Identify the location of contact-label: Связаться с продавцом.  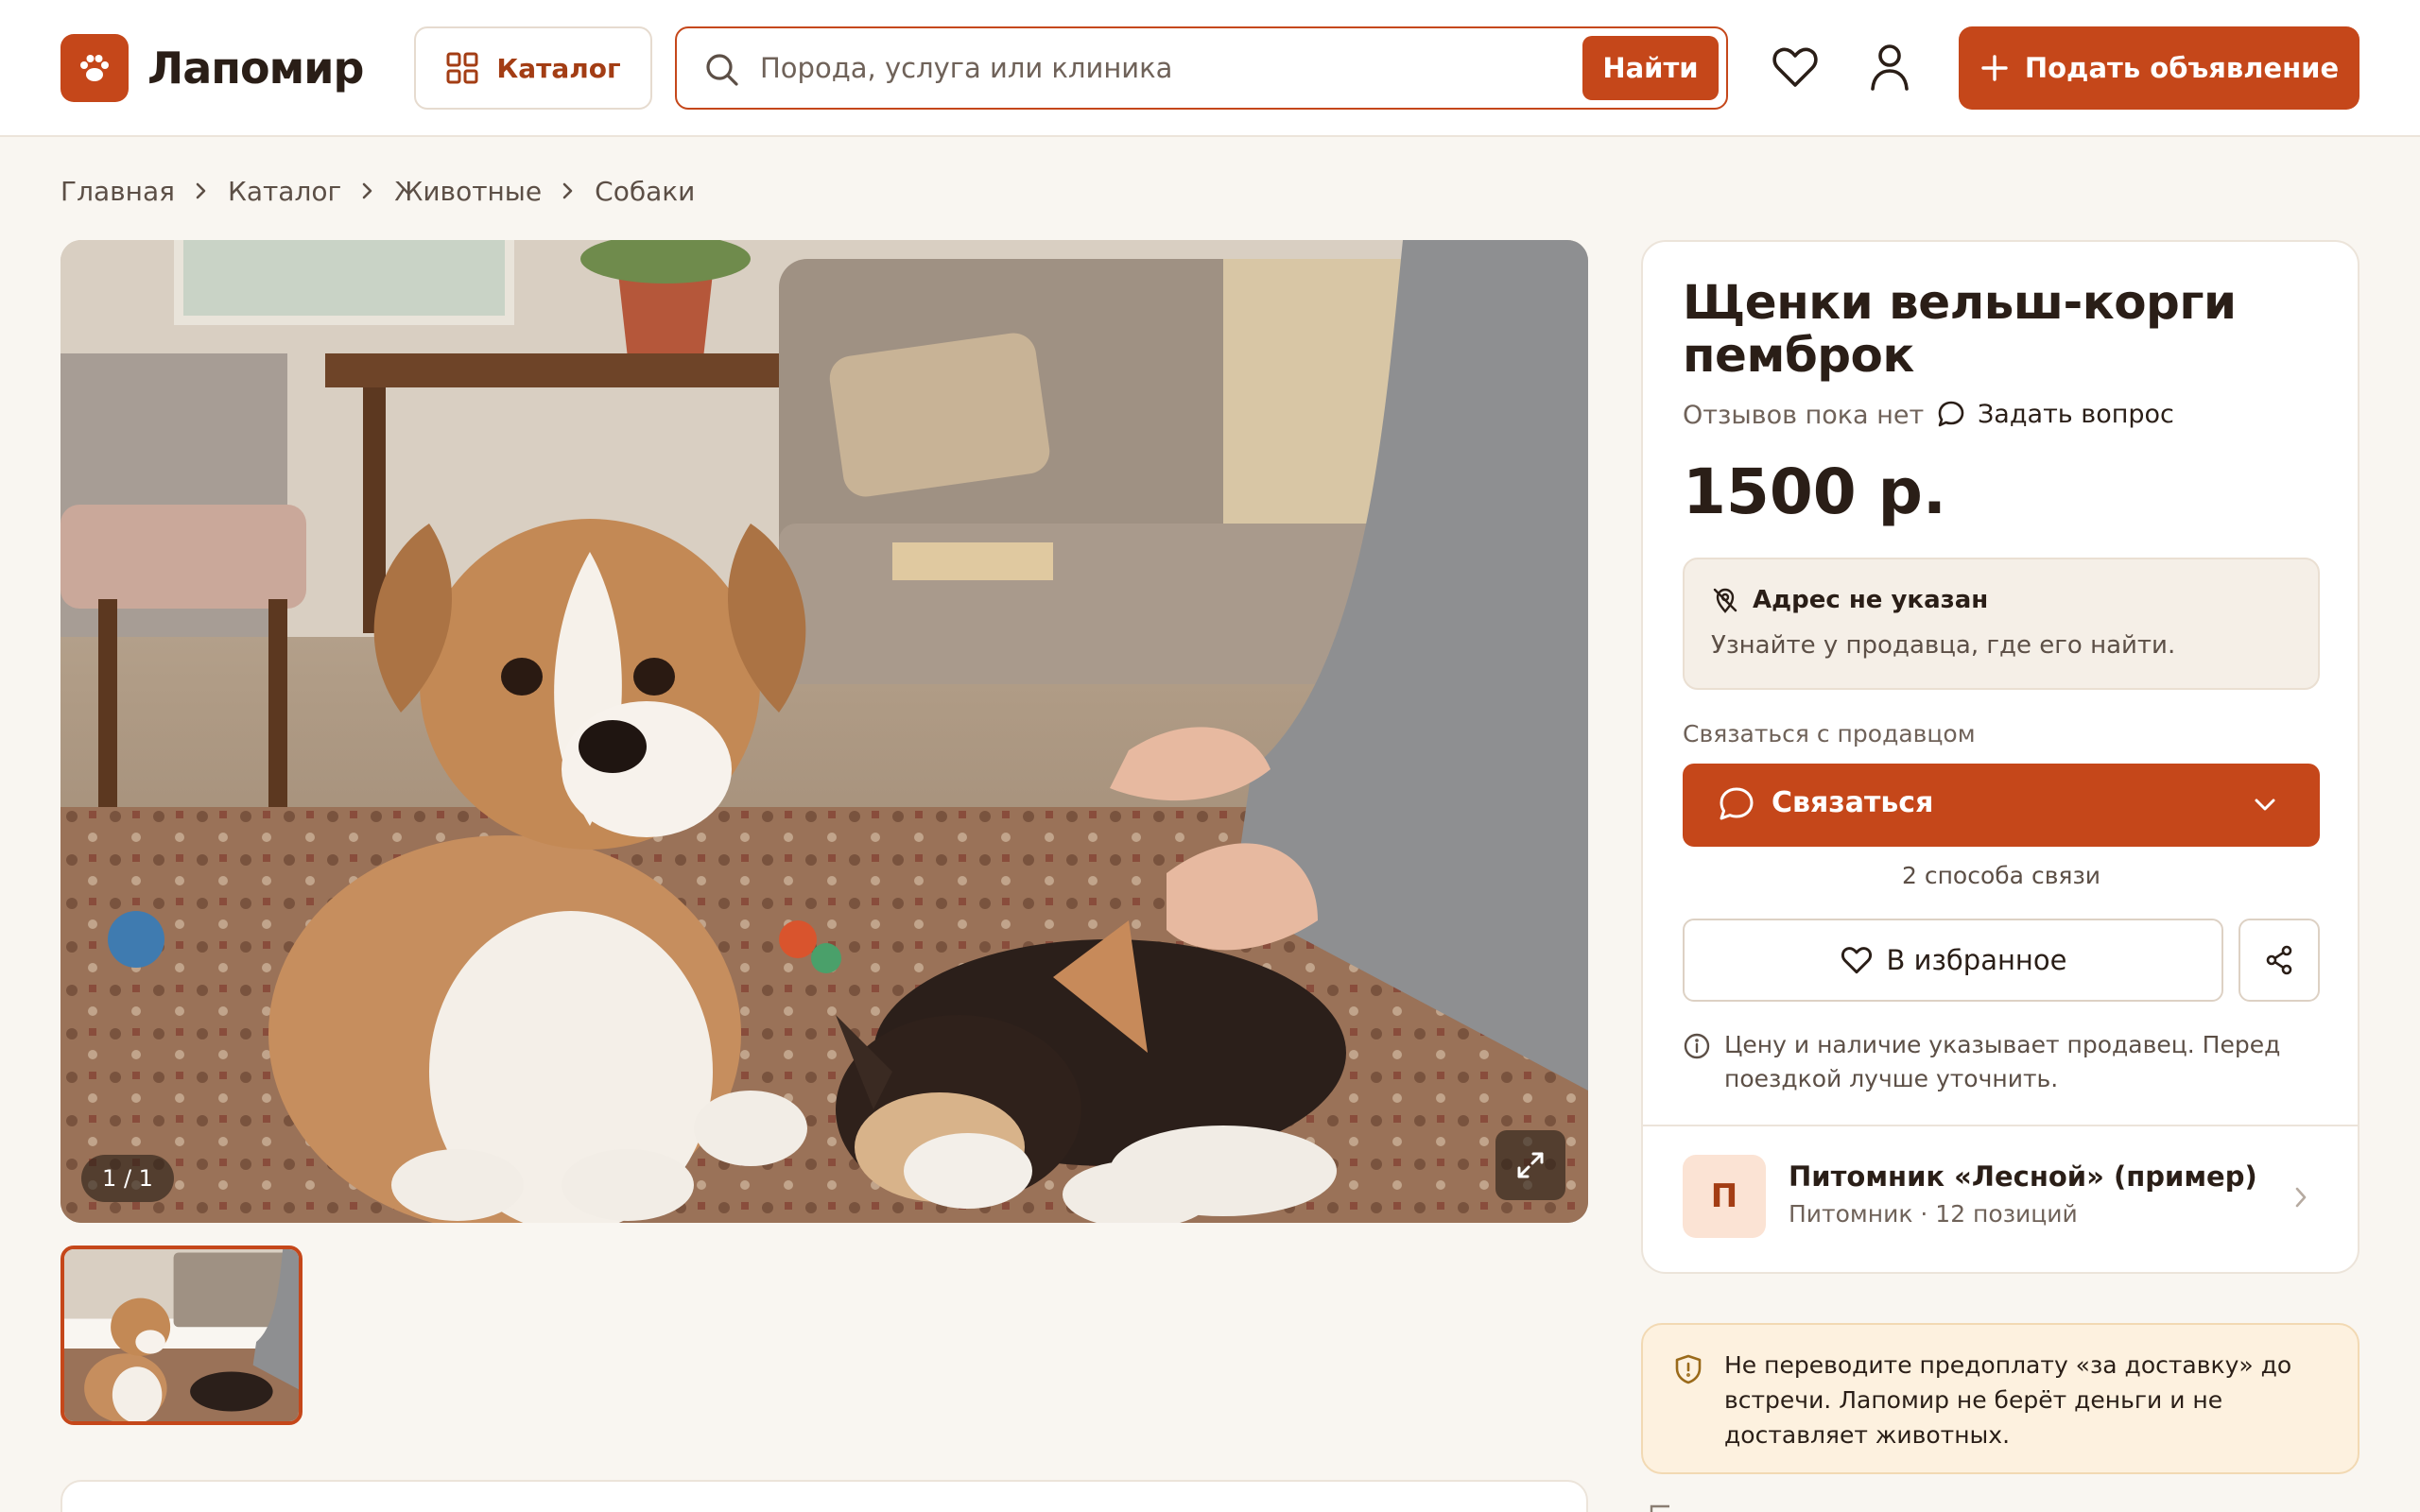
(1829, 733).